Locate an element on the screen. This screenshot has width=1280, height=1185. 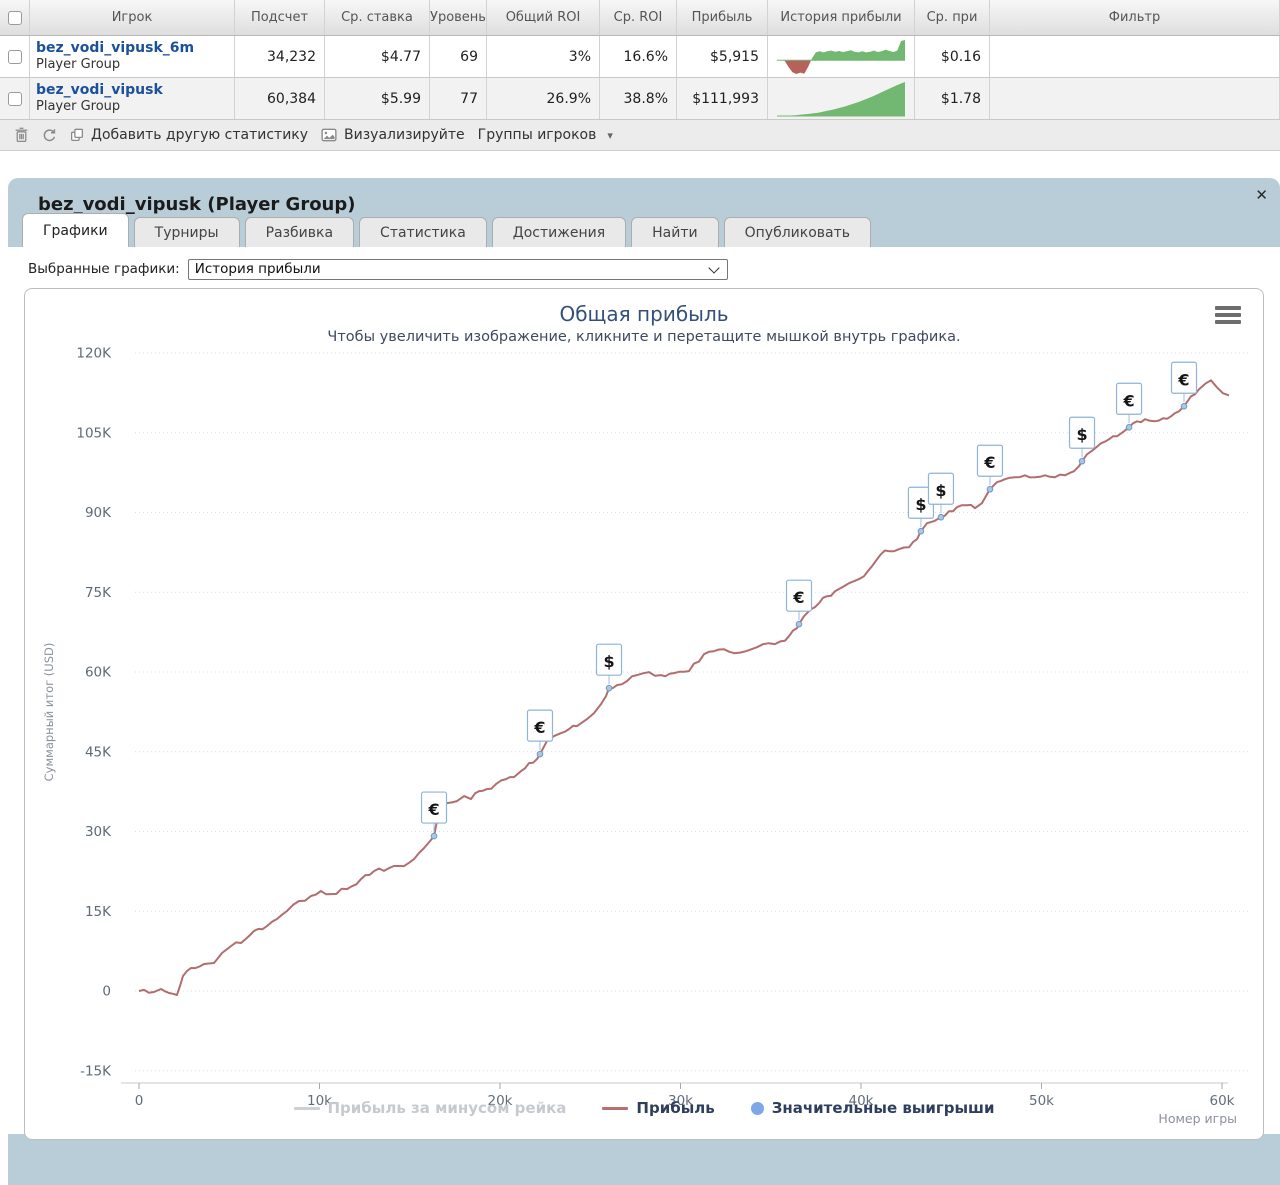
player-groups-label: Группы игроков is located at coordinates (537, 135).